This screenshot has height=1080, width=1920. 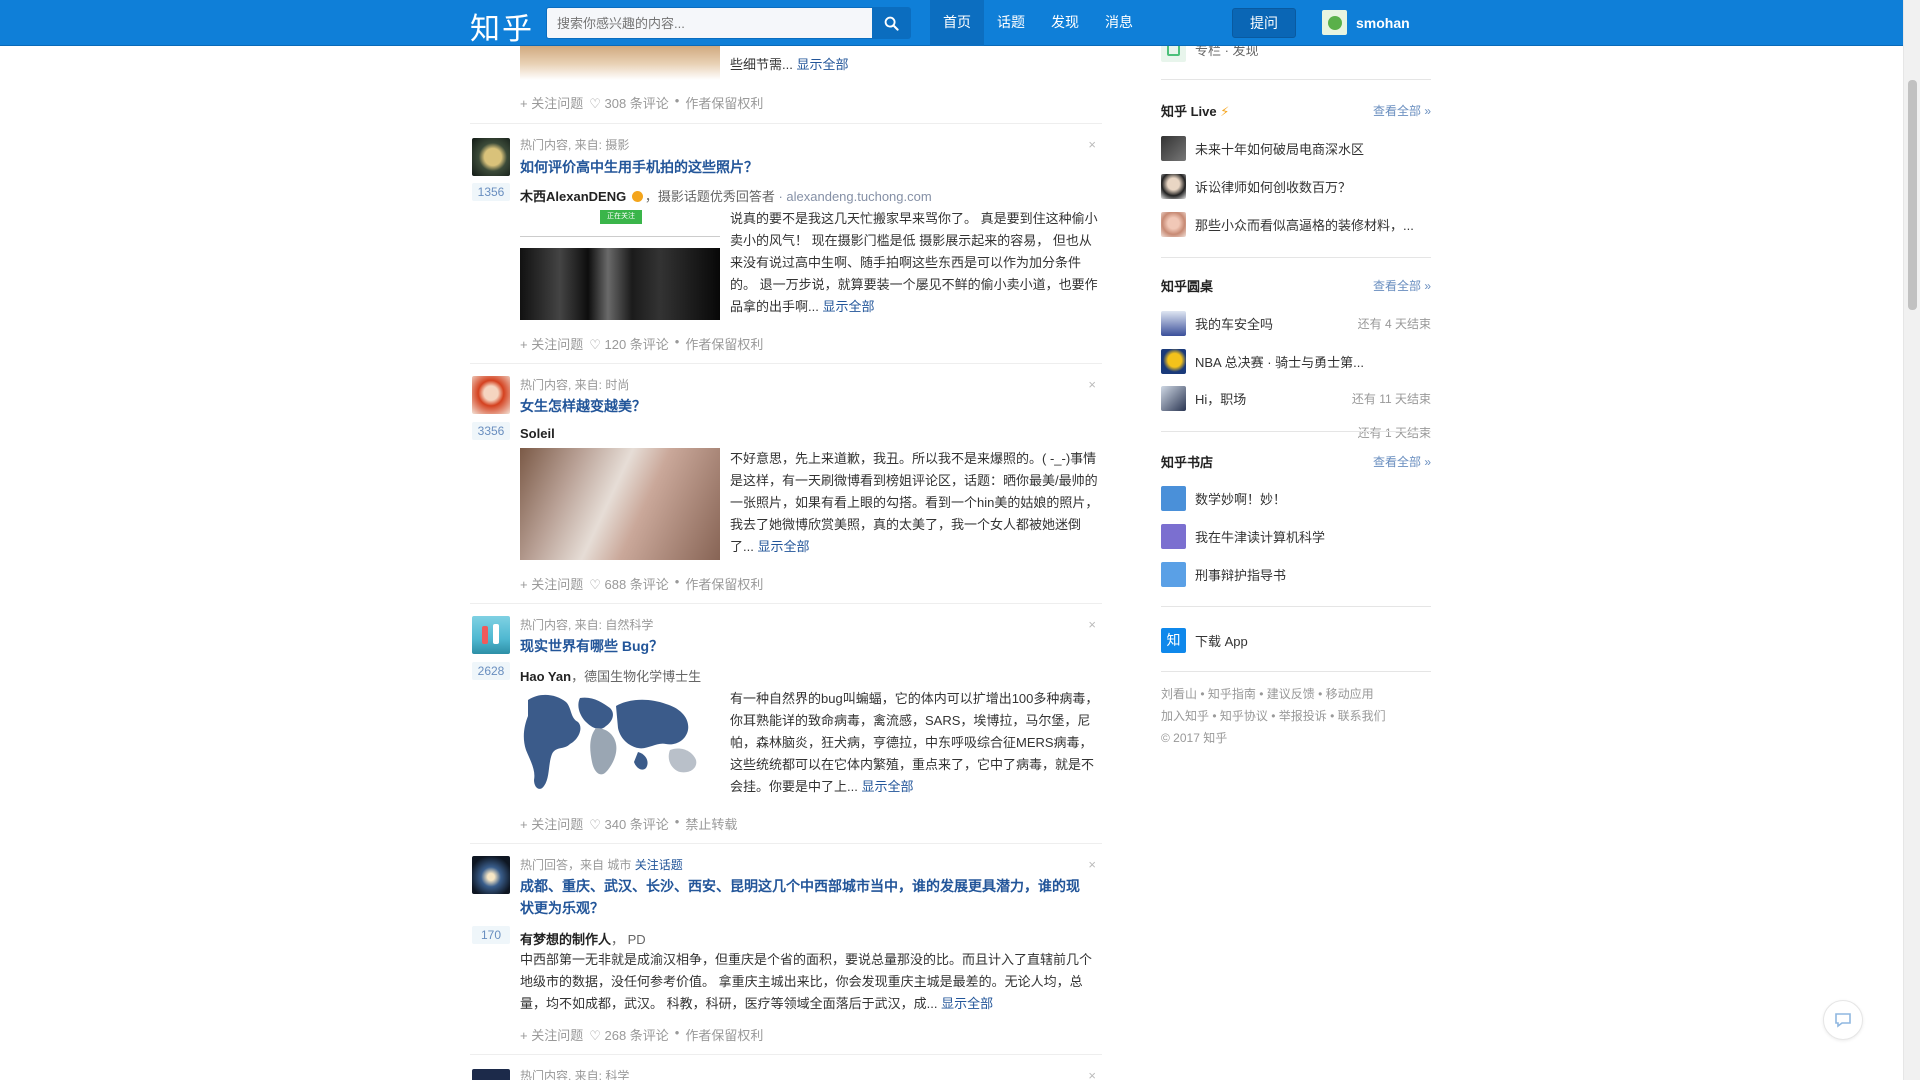 I want to click on vote-count: 170, so click(x=491, y=935).